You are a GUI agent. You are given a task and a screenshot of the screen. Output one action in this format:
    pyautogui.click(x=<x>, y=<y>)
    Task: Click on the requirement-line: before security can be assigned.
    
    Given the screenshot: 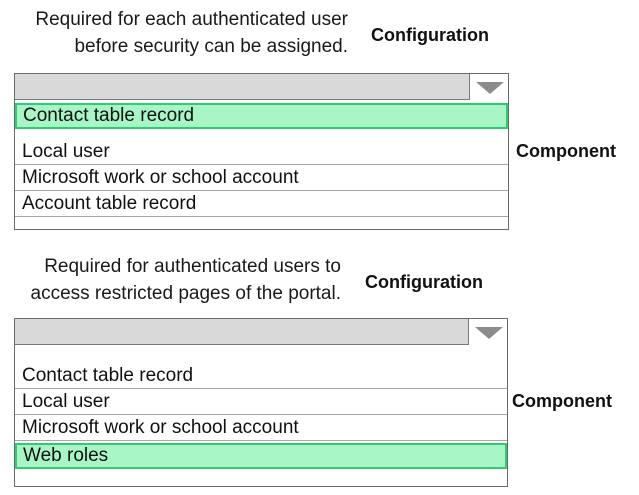 What is the action you would take?
    pyautogui.click(x=211, y=46)
    